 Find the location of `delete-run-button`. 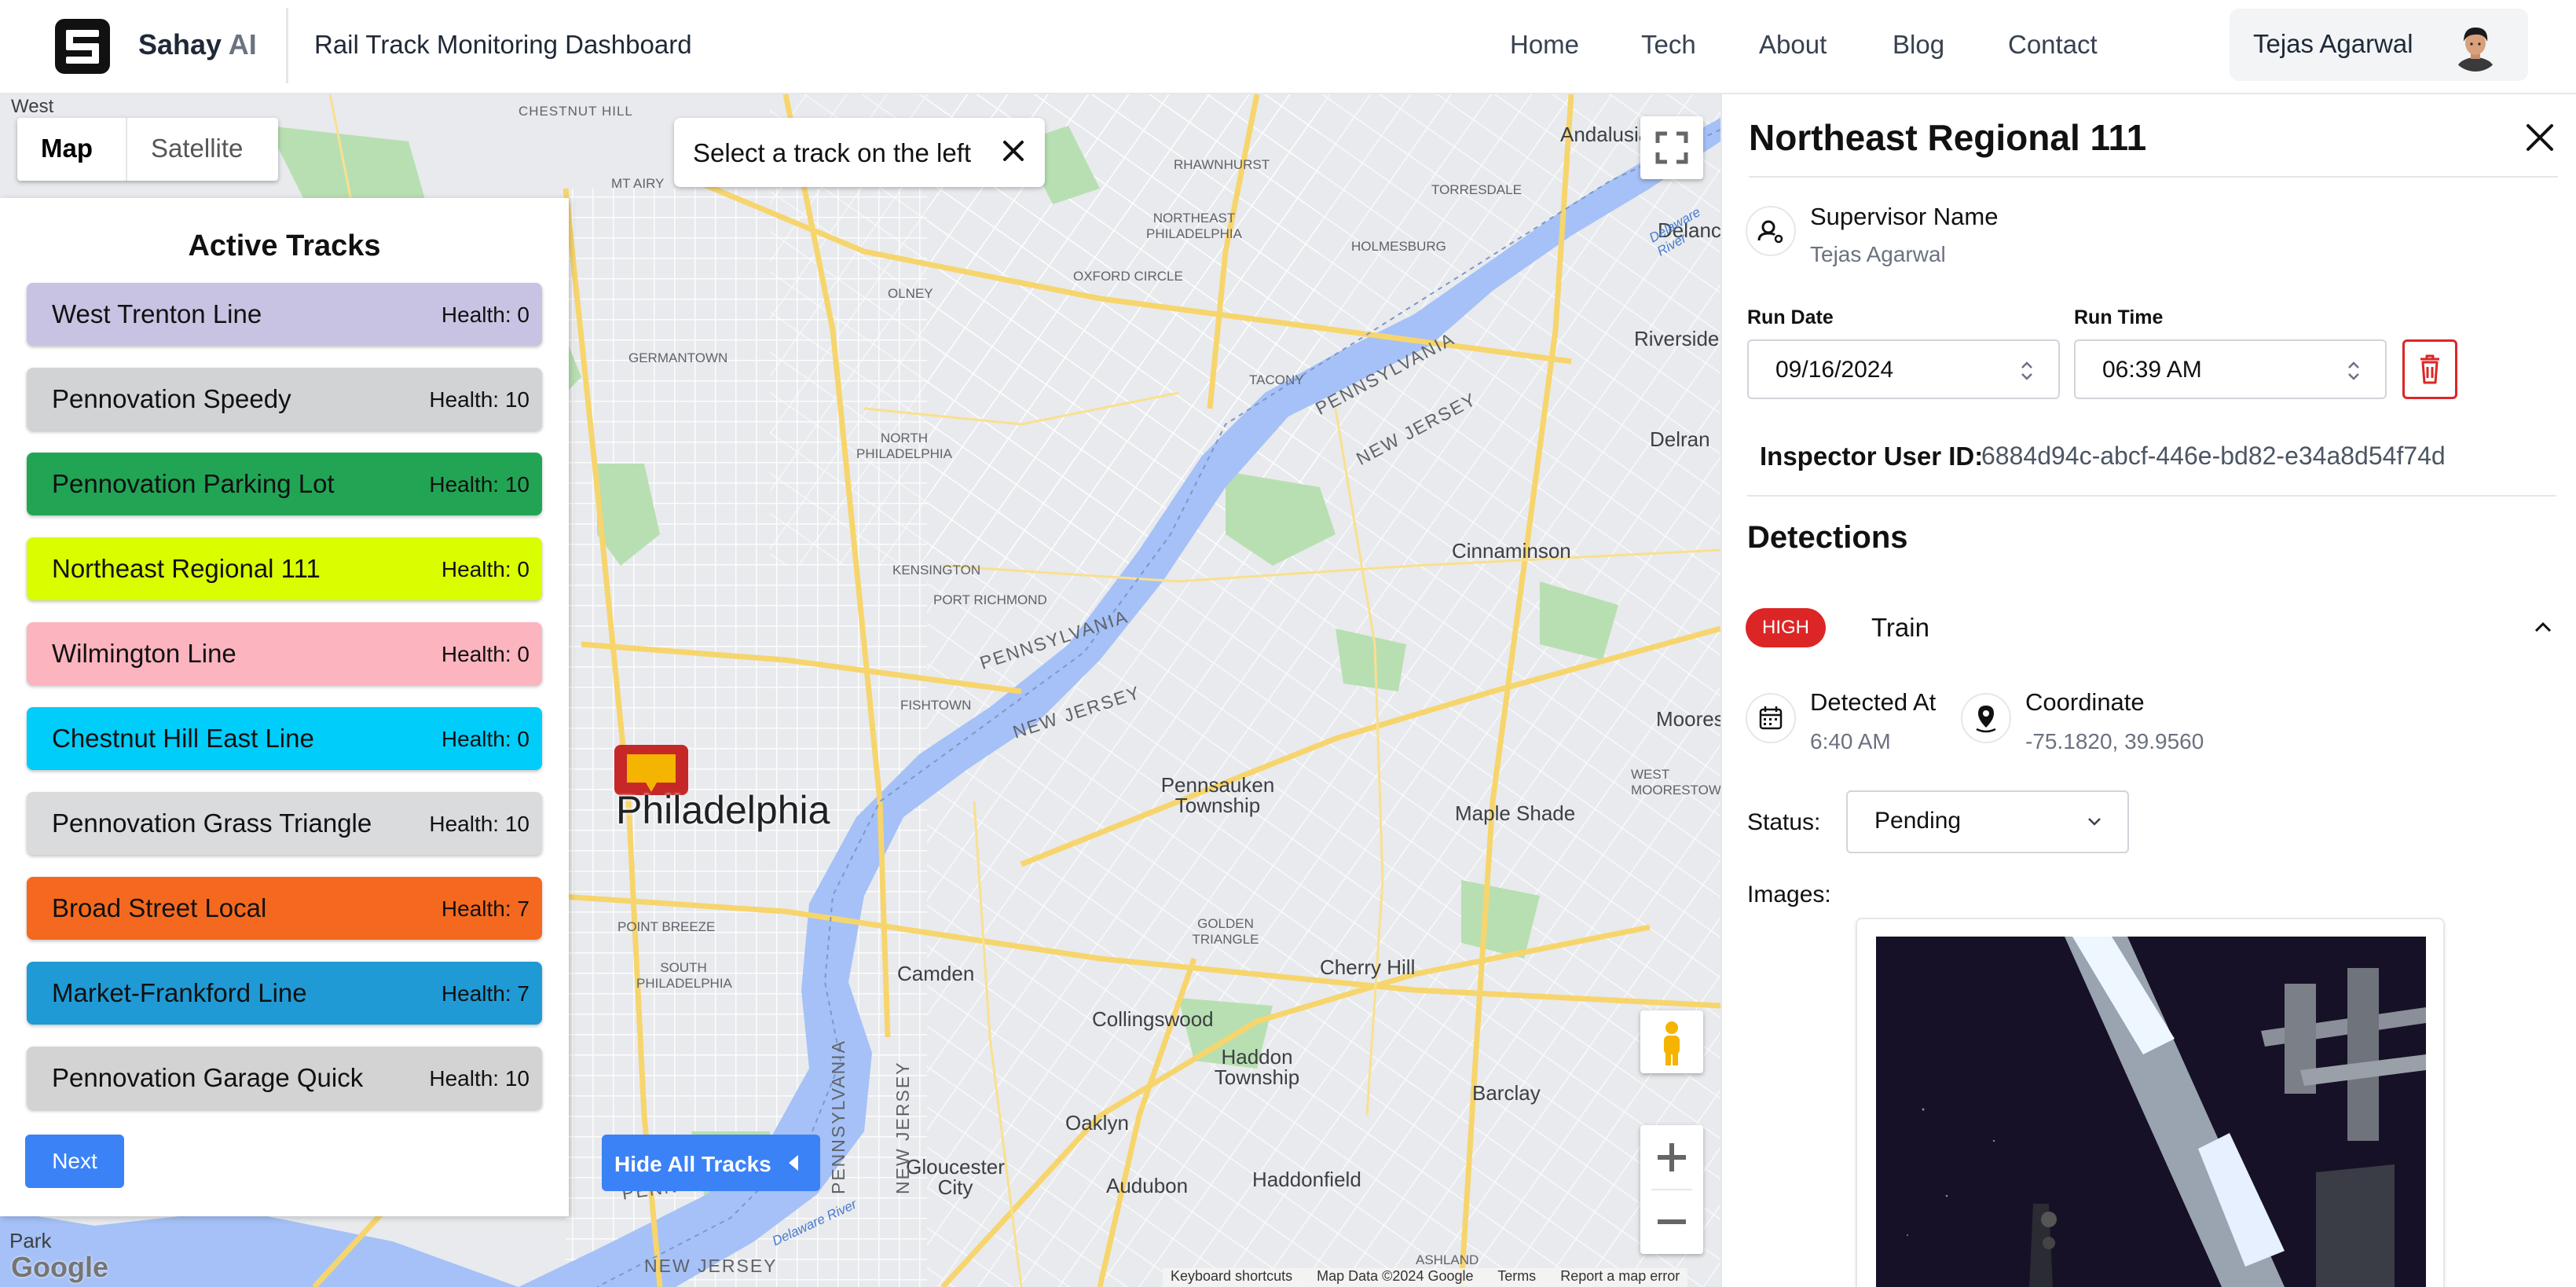

delete-run-button is located at coordinates (2429, 369).